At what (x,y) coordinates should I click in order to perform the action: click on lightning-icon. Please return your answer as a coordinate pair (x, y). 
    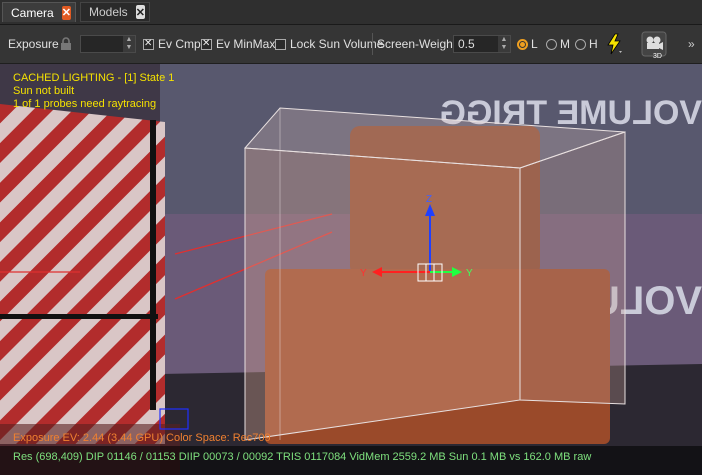
    Looking at the image, I should click on (614, 44).